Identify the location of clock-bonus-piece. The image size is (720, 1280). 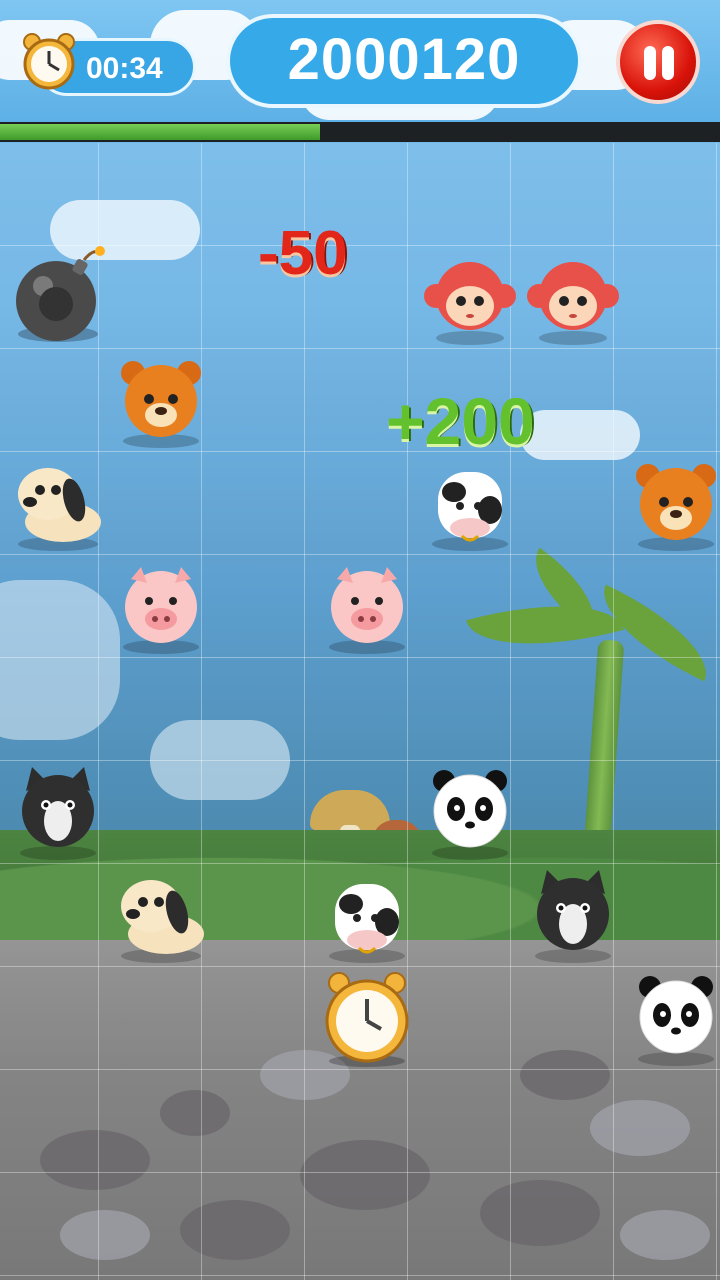
(367, 1017).